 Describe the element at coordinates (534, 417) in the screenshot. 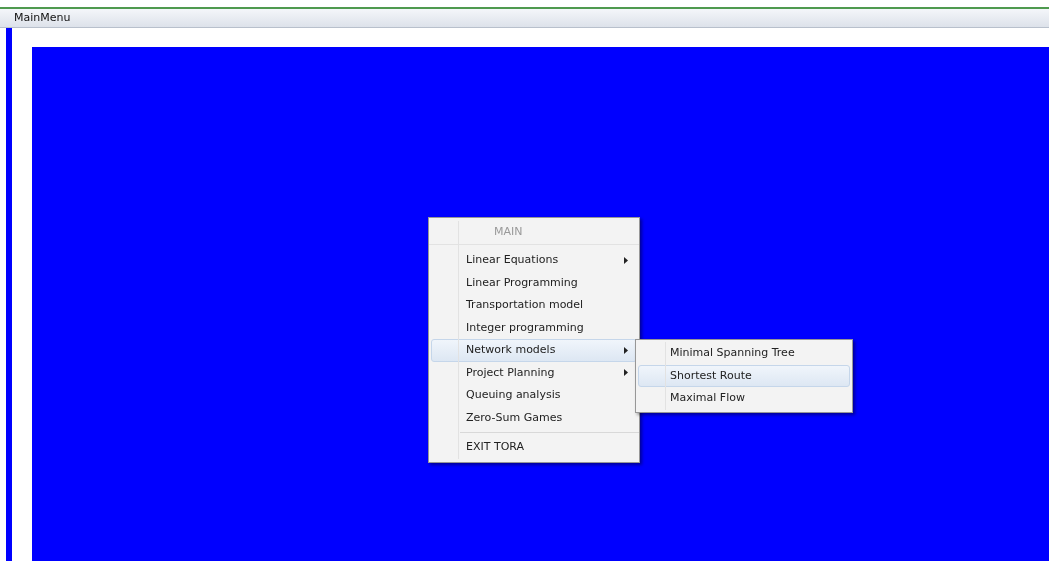

I see `menu-item: Zero-Sum Games` at that location.